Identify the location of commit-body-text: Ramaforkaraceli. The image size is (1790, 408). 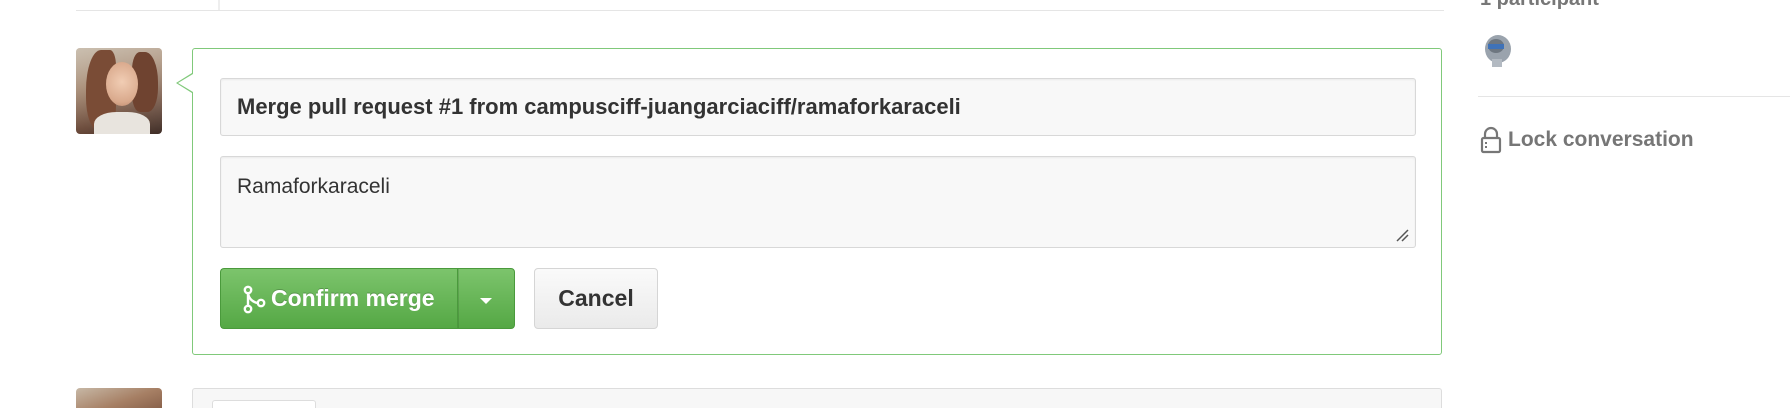
(313, 186).